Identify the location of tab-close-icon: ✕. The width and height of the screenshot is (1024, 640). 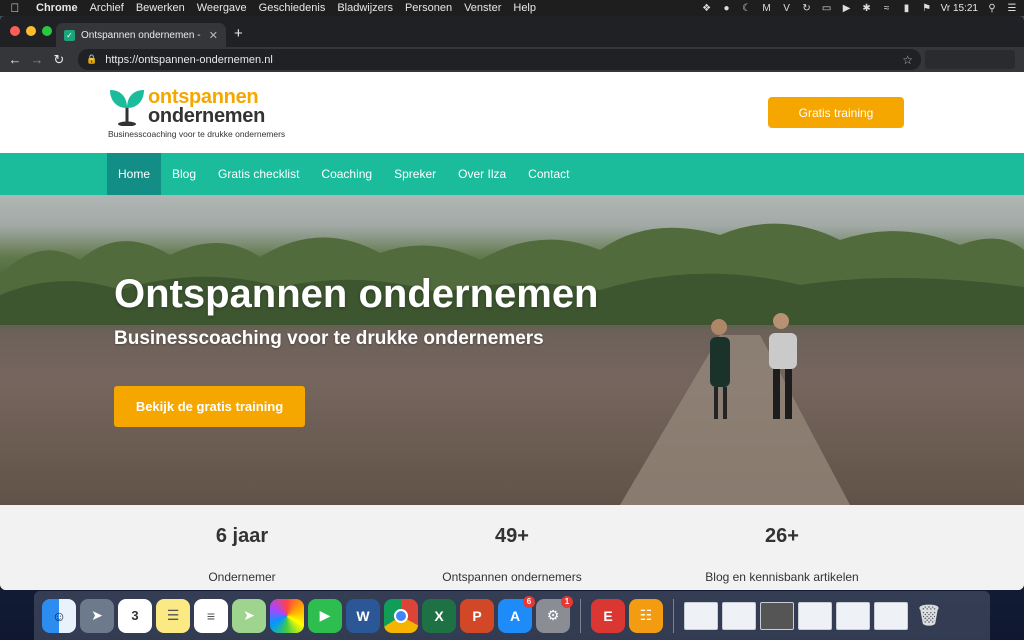
(213, 35).